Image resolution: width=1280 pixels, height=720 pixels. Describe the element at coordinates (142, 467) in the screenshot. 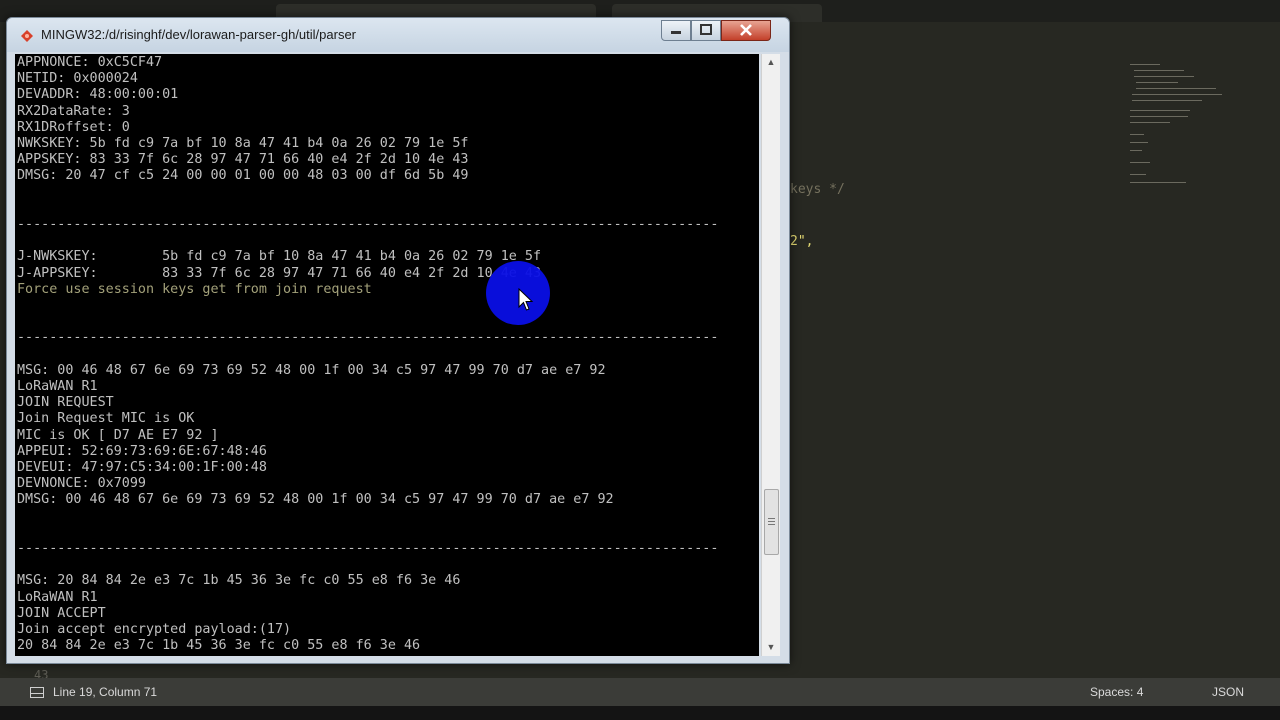

I see `console-line: DEVEUI: 47:97:C5:34:00:1F:00:48` at that location.